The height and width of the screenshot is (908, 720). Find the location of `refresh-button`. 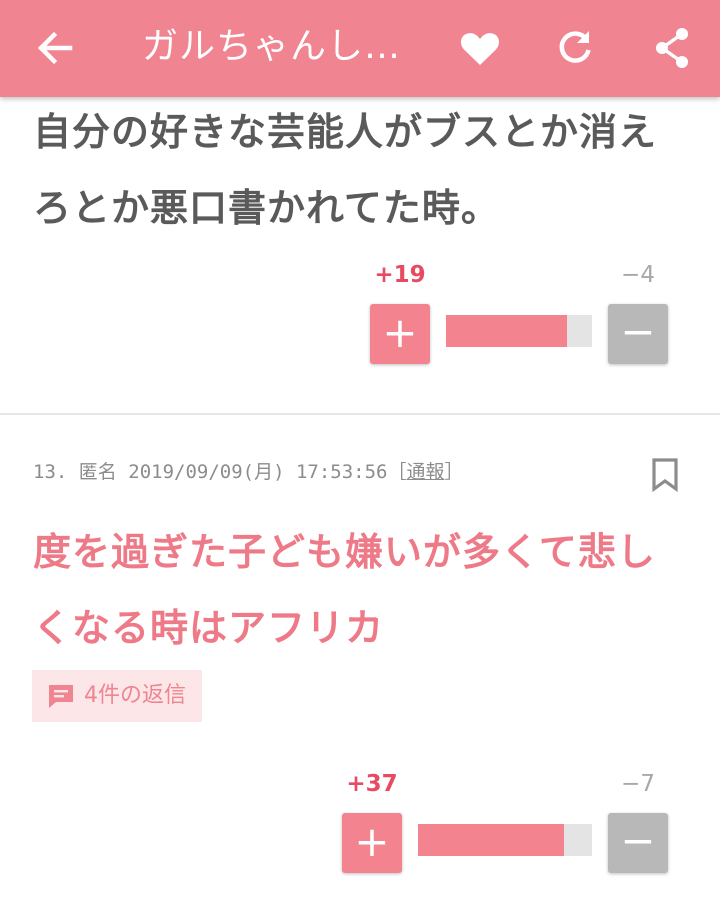

refresh-button is located at coordinates (575, 48).